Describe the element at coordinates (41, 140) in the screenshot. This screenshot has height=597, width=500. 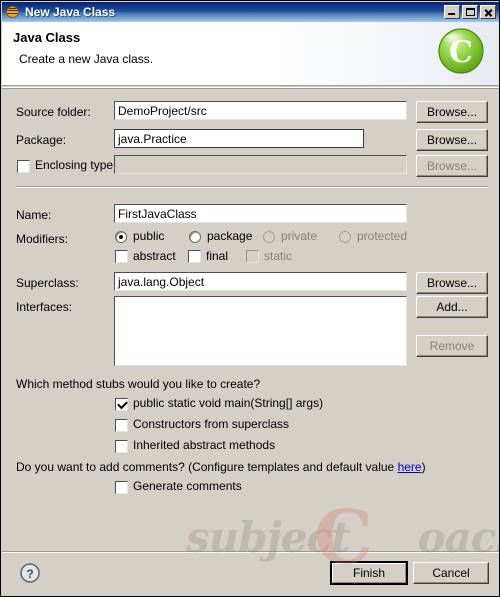
I see `package-label: Package:` at that location.